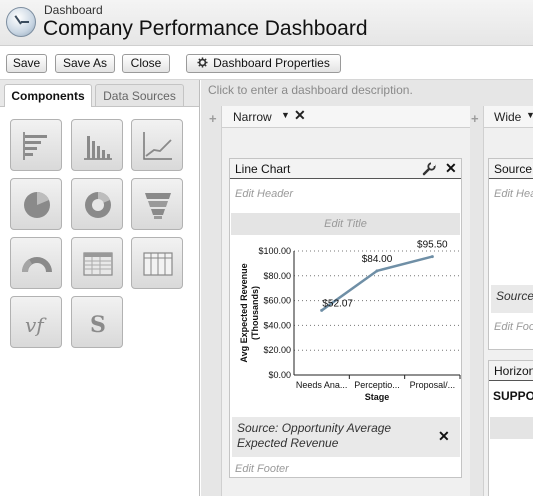 The height and width of the screenshot is (496, 533). I want to click on x-axis-title: Stage, so click(377, 397).